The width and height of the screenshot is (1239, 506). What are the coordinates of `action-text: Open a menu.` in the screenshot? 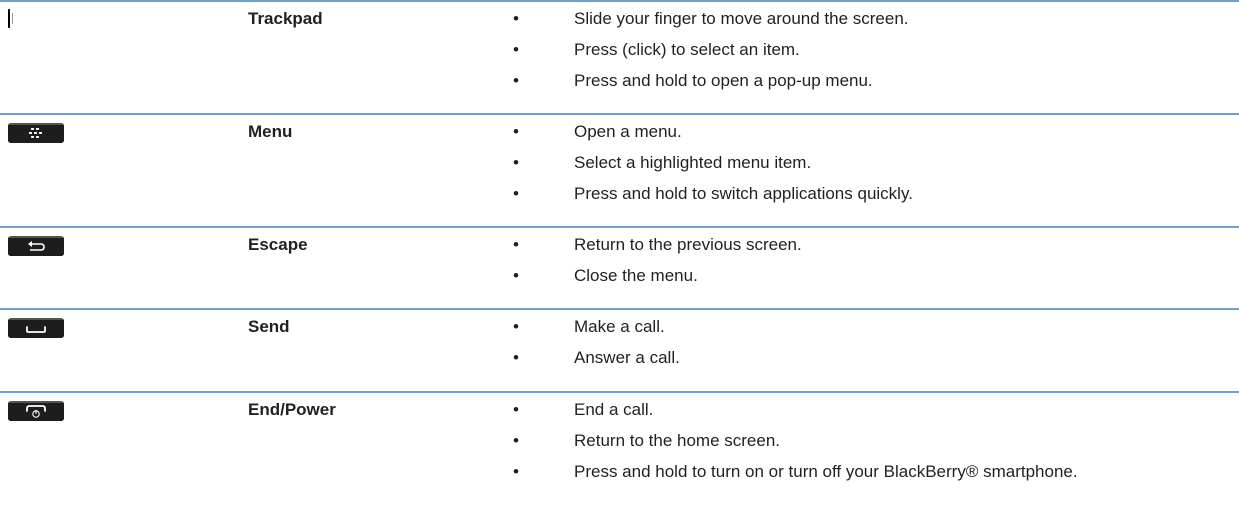 It's located at (628, 131).